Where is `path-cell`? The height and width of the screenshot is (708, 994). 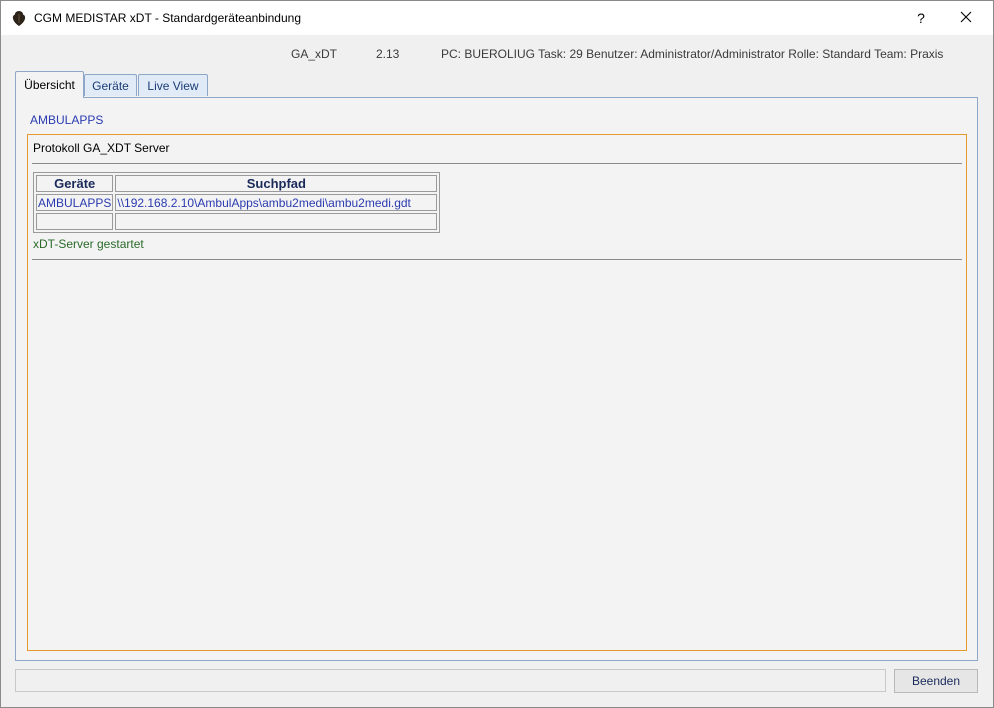 path-cell is located at coordinates (276, 221).